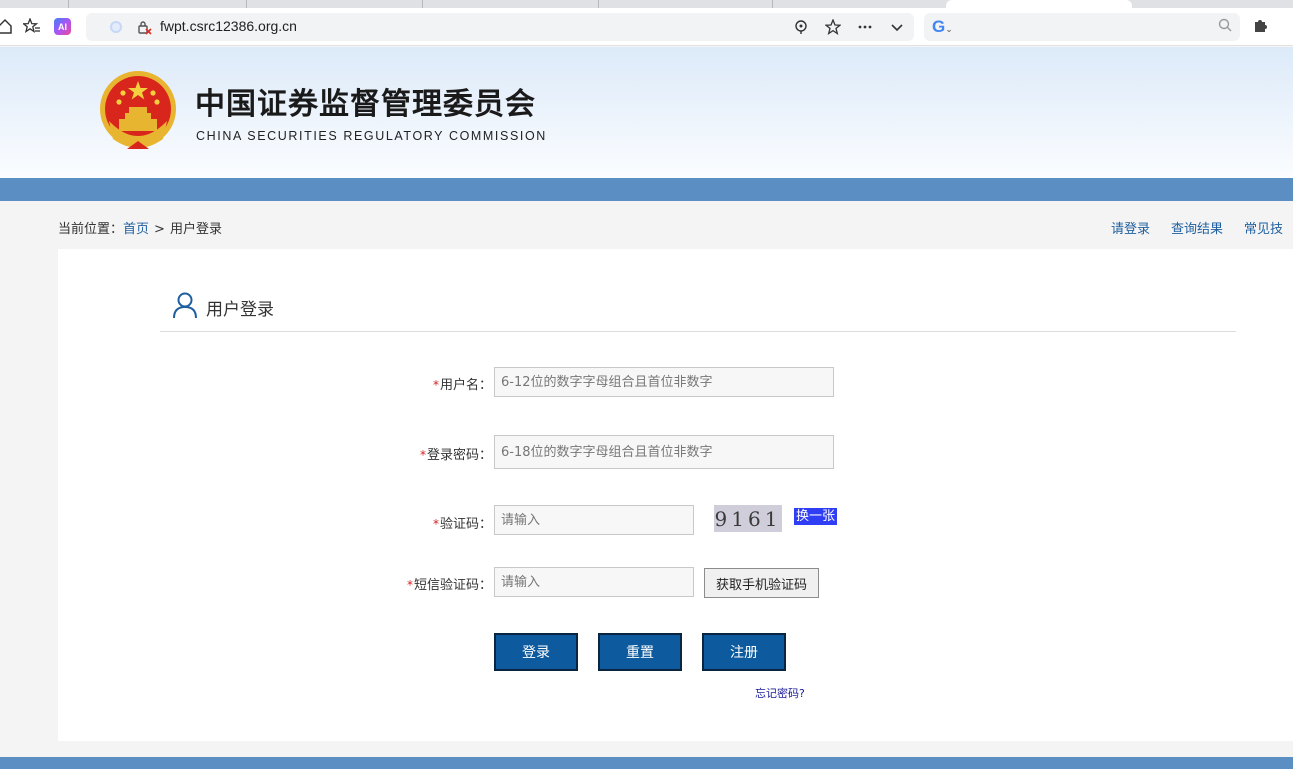 The width and height of the screenshot is (1293, 769). Describe the element at coordinates (500, 27) in the screenshot. I see `address-bar: fwpt.csrc12386.org.cn` at that location.